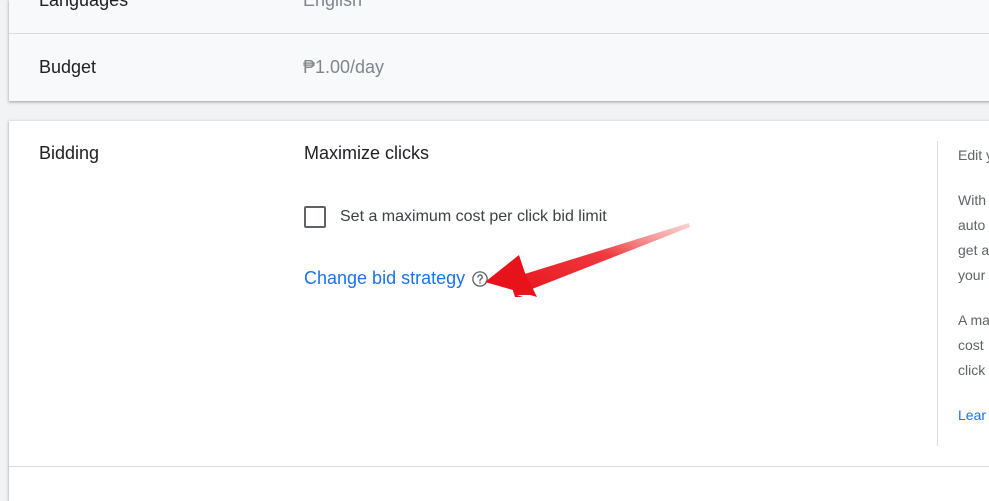 The height and width of the screenshot is (501, 989). I want to click on languages-row: Languages English, so click(499, 17).